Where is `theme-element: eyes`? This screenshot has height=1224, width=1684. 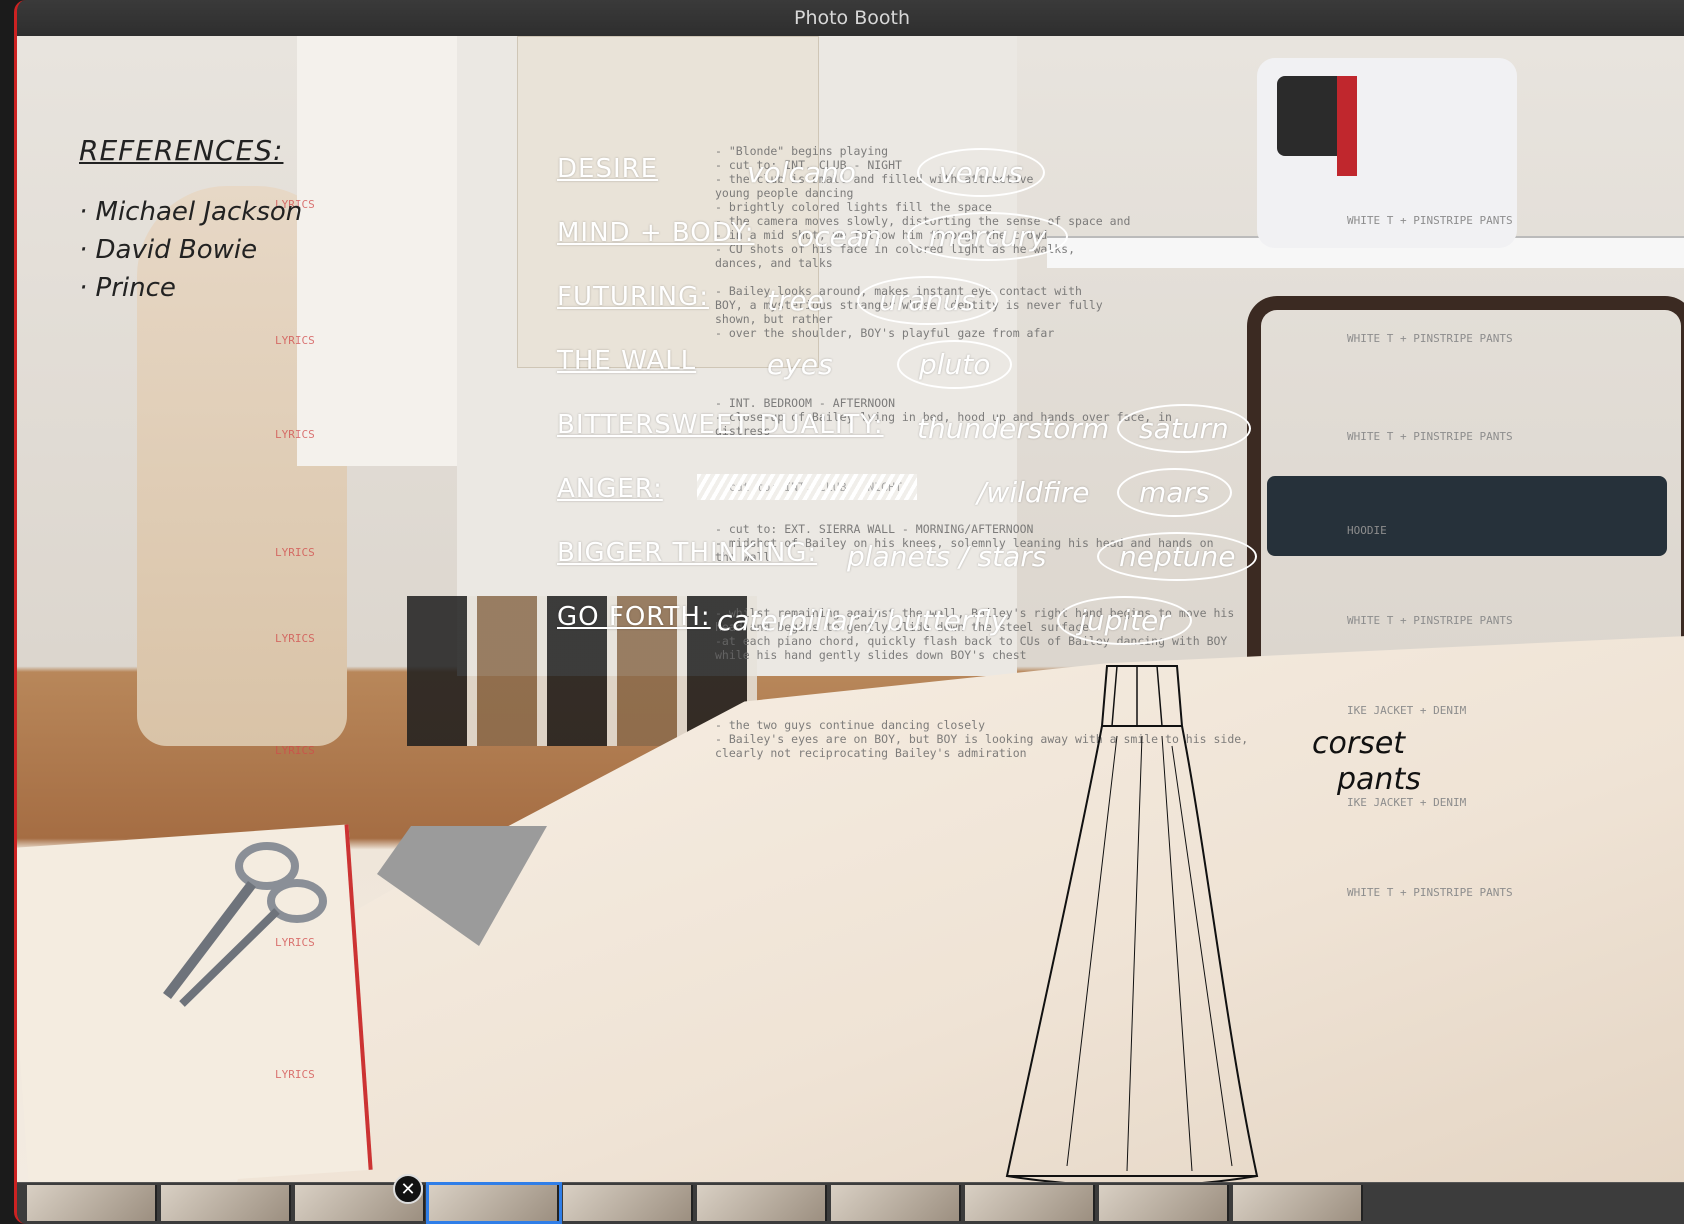
theme-element: eyes is located at coordinates (800, 364).